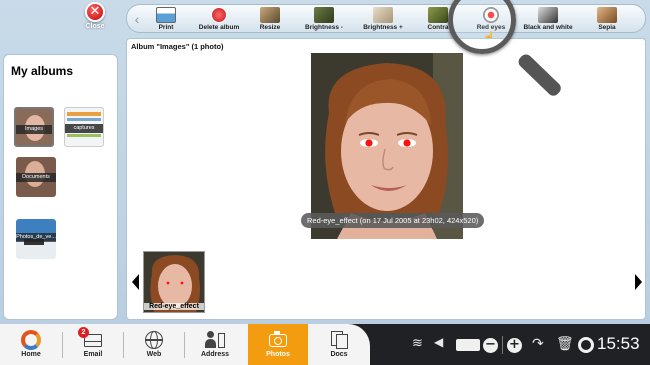 The width and height of the screenshot is (650, 365). I want to click on next-arrow-icon, so click(638, 282).